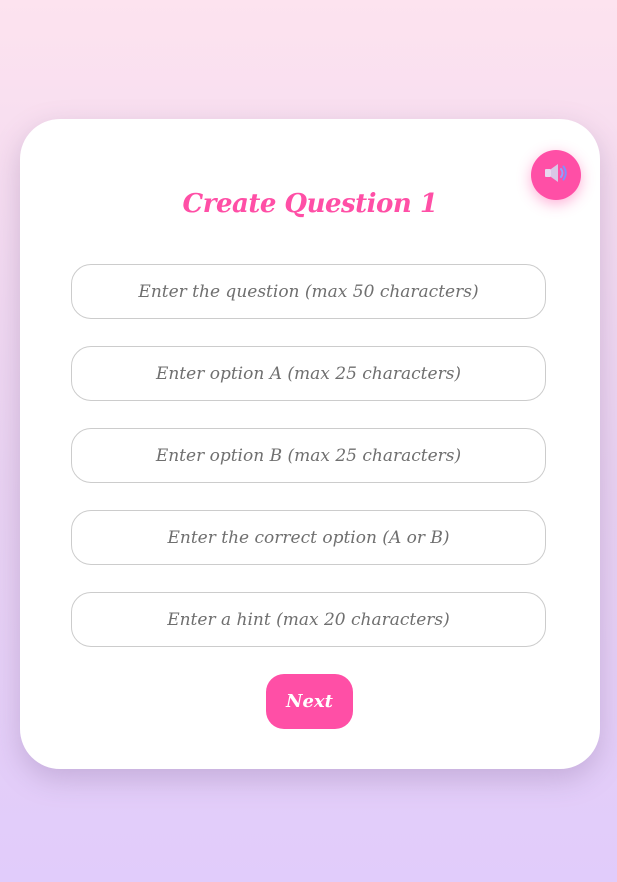 This screenshot has width=617, height=882. What do you see at coordinates (308, 455) in the screenshot?
I see `option-b-input` at bounding box center [308, 455].